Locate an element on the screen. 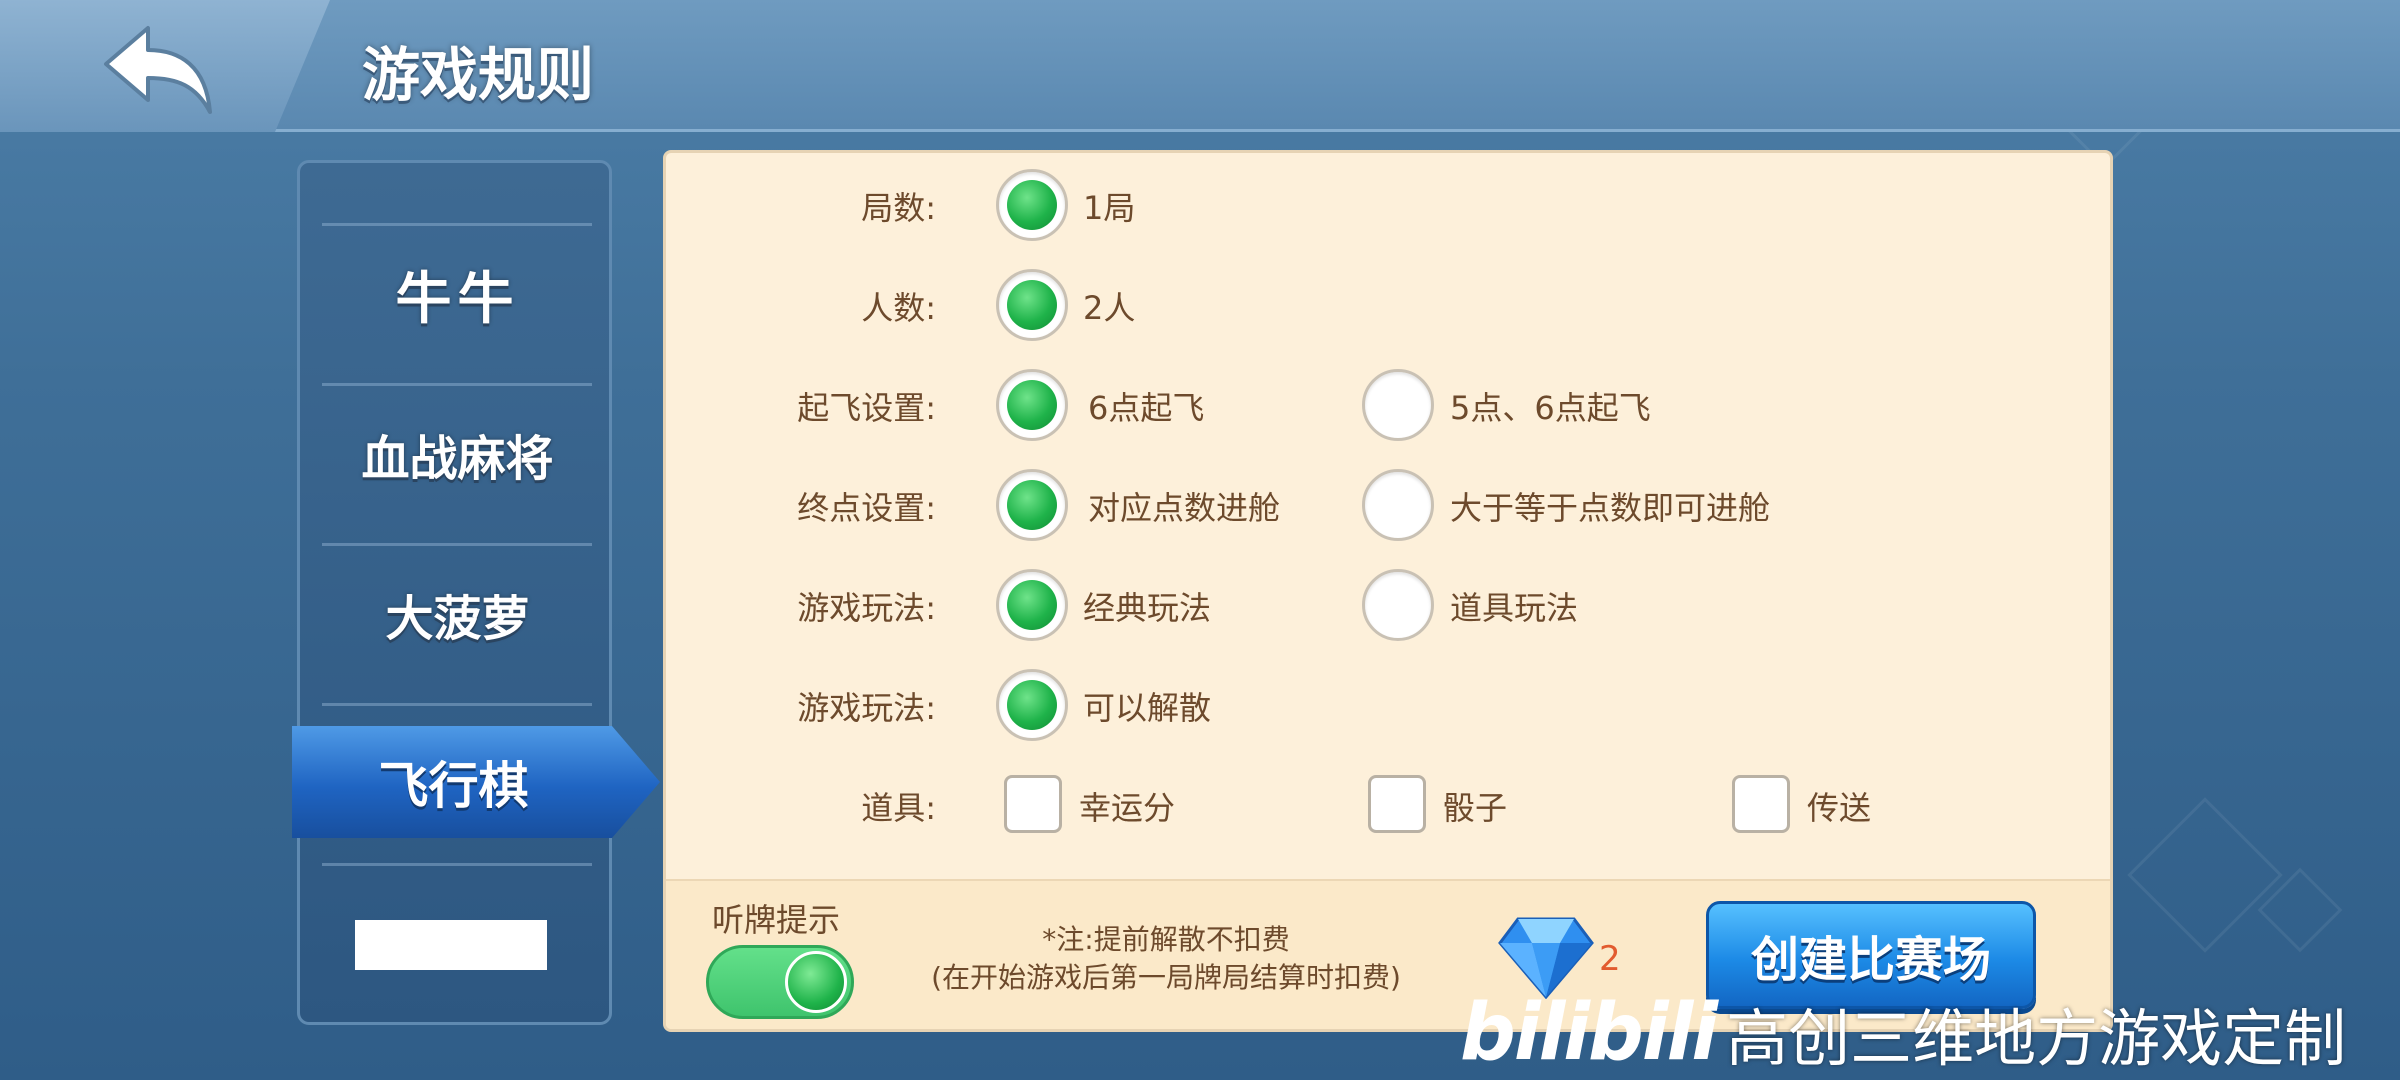 The image size is (2400, 1080). gameplay-option-2-text: 道具玩法 is located at coordinates (1514, 608).